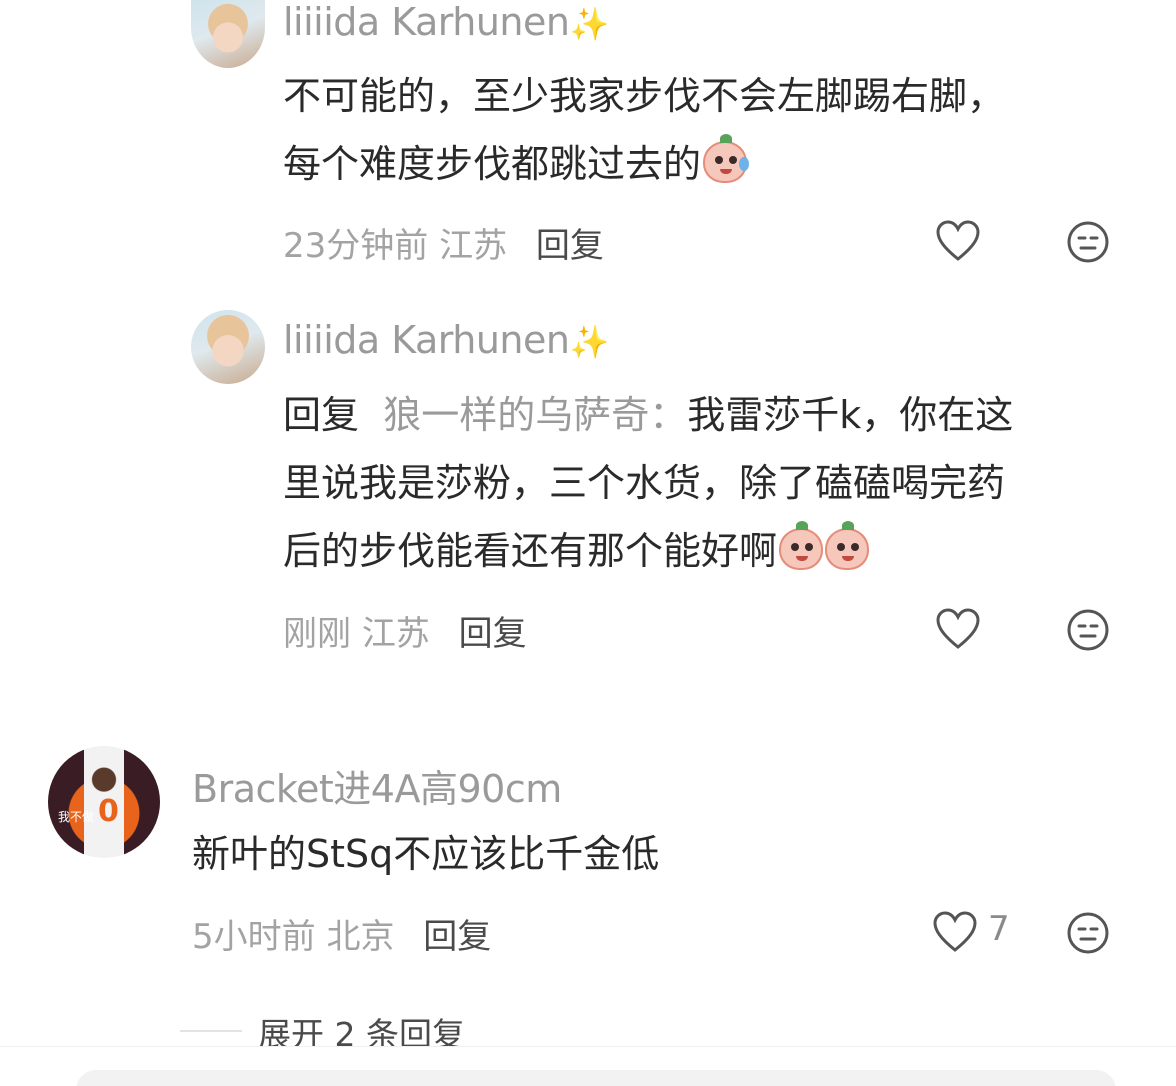 The height and width of the screenshot is (1086, 1176). I want to click on comment-meta: 刚刚 江苏 回复, so click(405, 630).